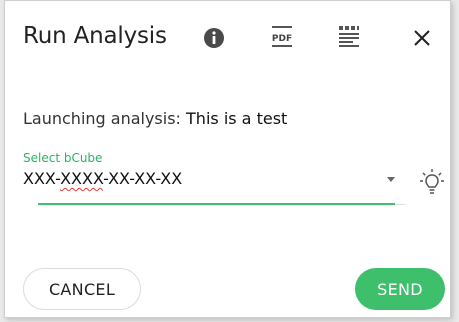 The width and height of the screenshot is (459, 322). I want to click on pdf-icon: PDF, so click(282, 37).